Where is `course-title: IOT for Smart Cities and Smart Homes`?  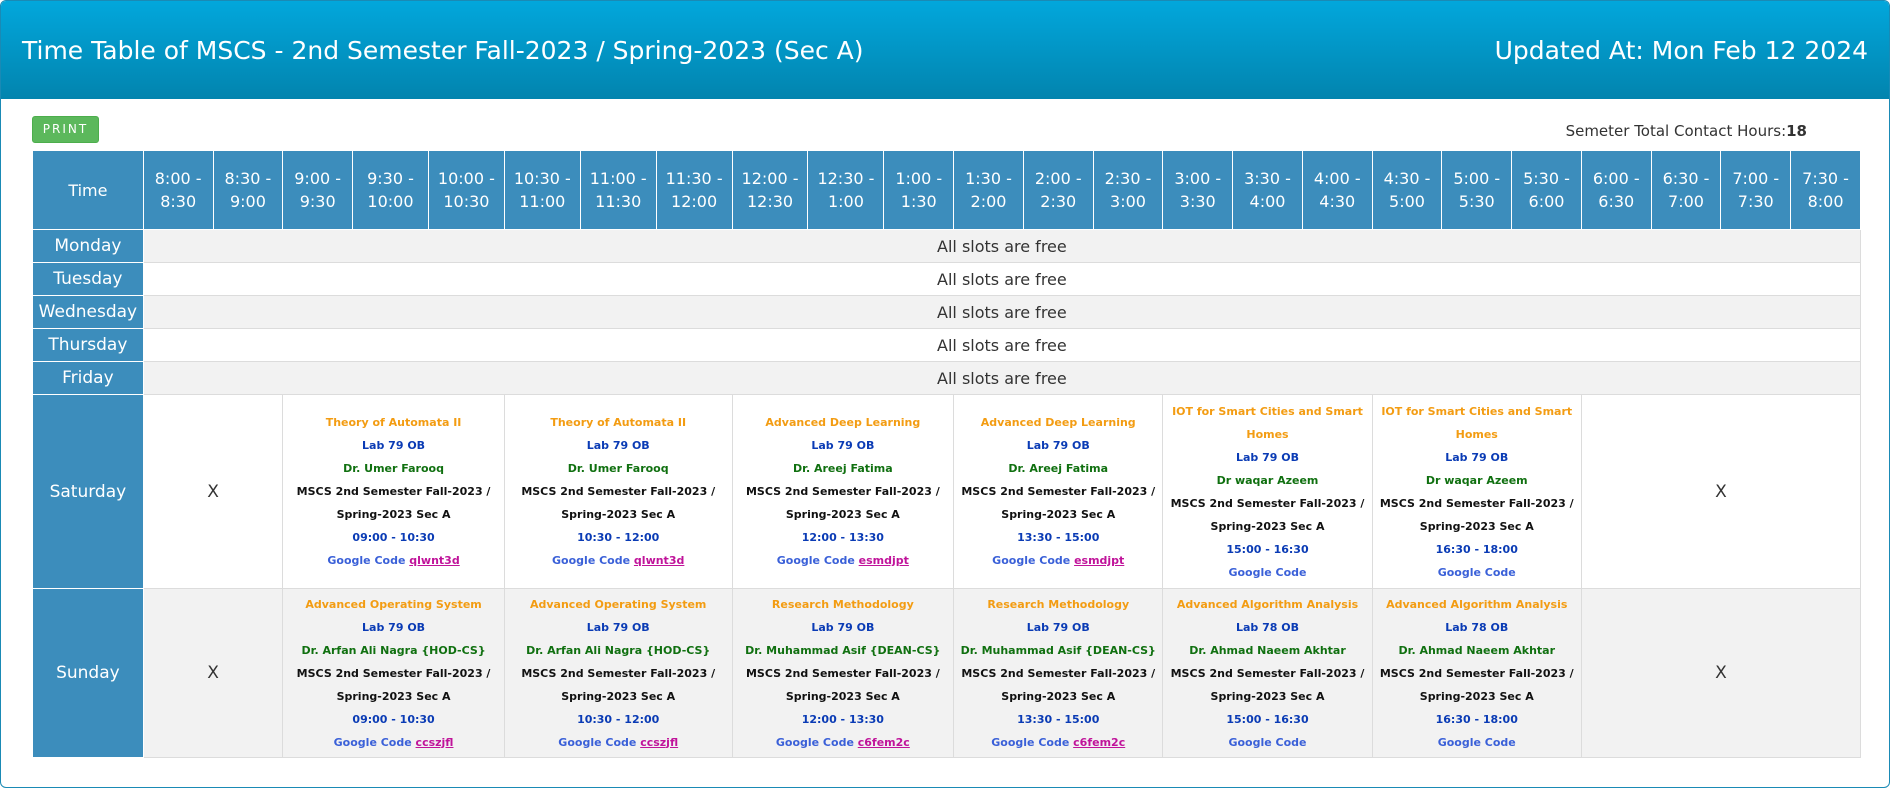 course-title: IOT for Smart Cities and Smart Homes is located at coordinates (1477, 422).